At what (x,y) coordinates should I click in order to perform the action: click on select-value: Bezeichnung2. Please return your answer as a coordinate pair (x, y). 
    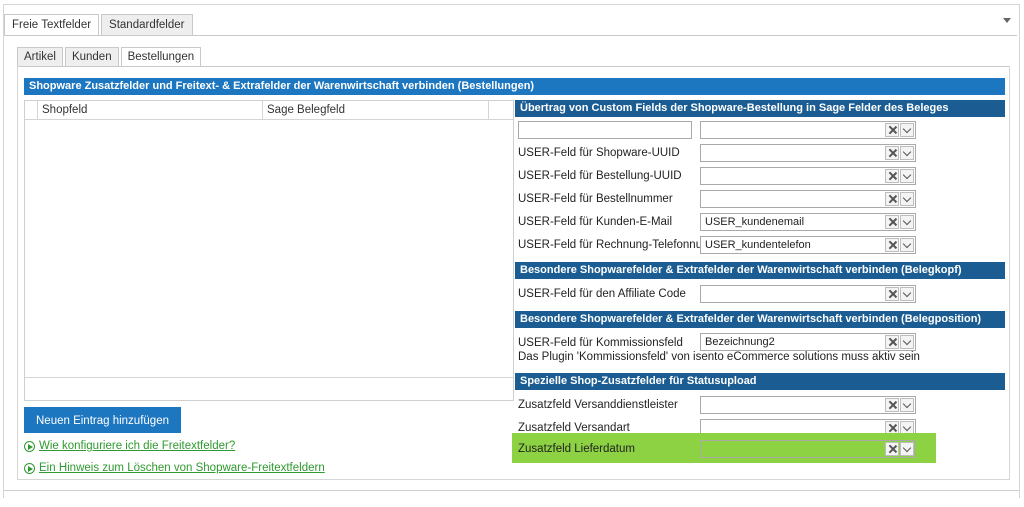
    Looking at the image, I should click on (740, 342).